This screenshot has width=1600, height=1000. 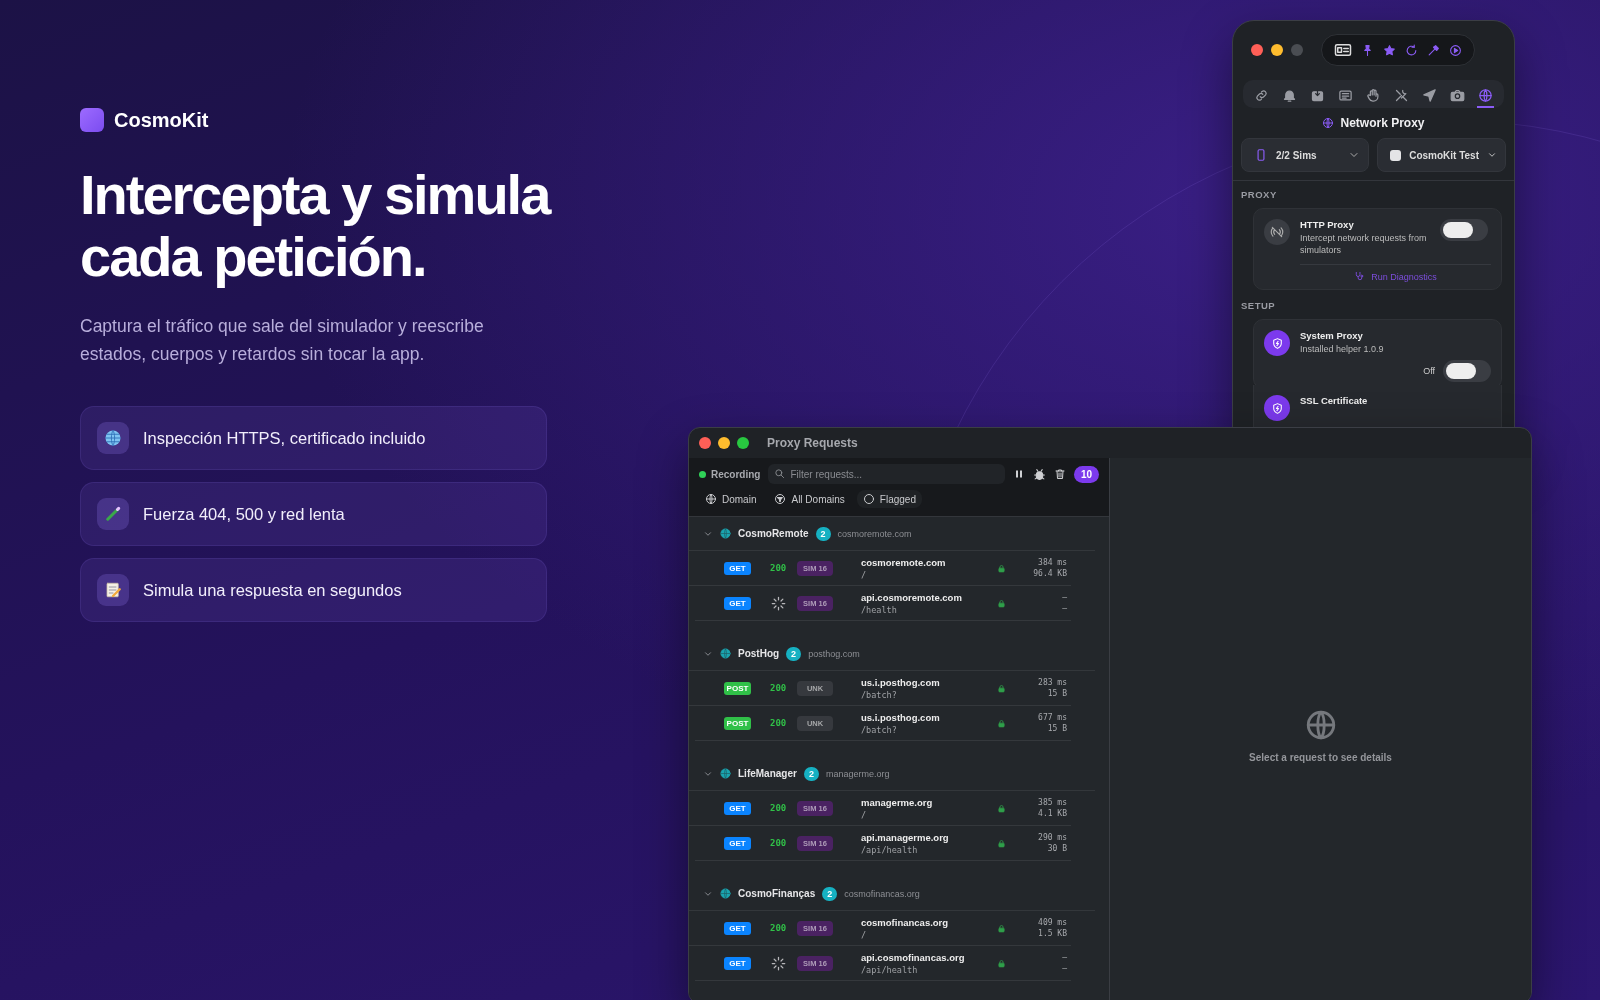 What do you see at coordinates (1305, 155) in the screenshot?
I see `simulators-dropdown: 2/2 Sims` at bounding box center [1305, 155].